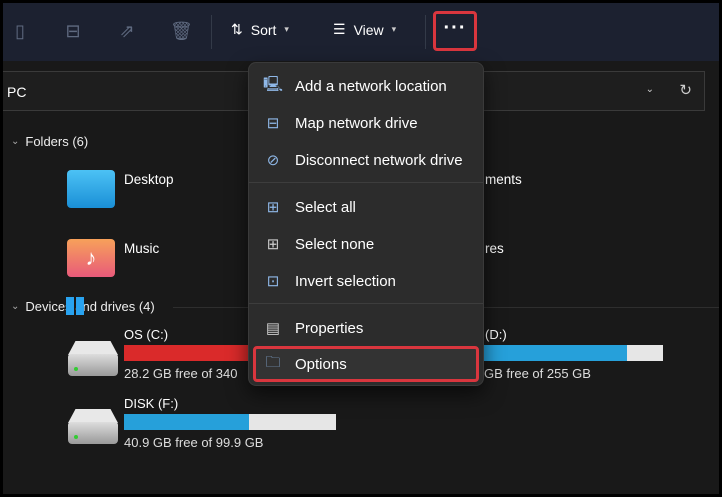 This screenshot has height=497, width=722. What do you see at coordinates (49, 141) in the screenshot?
I see `folders-section-header: ⌄ Folders (6)` at bounding box center [49, 141].